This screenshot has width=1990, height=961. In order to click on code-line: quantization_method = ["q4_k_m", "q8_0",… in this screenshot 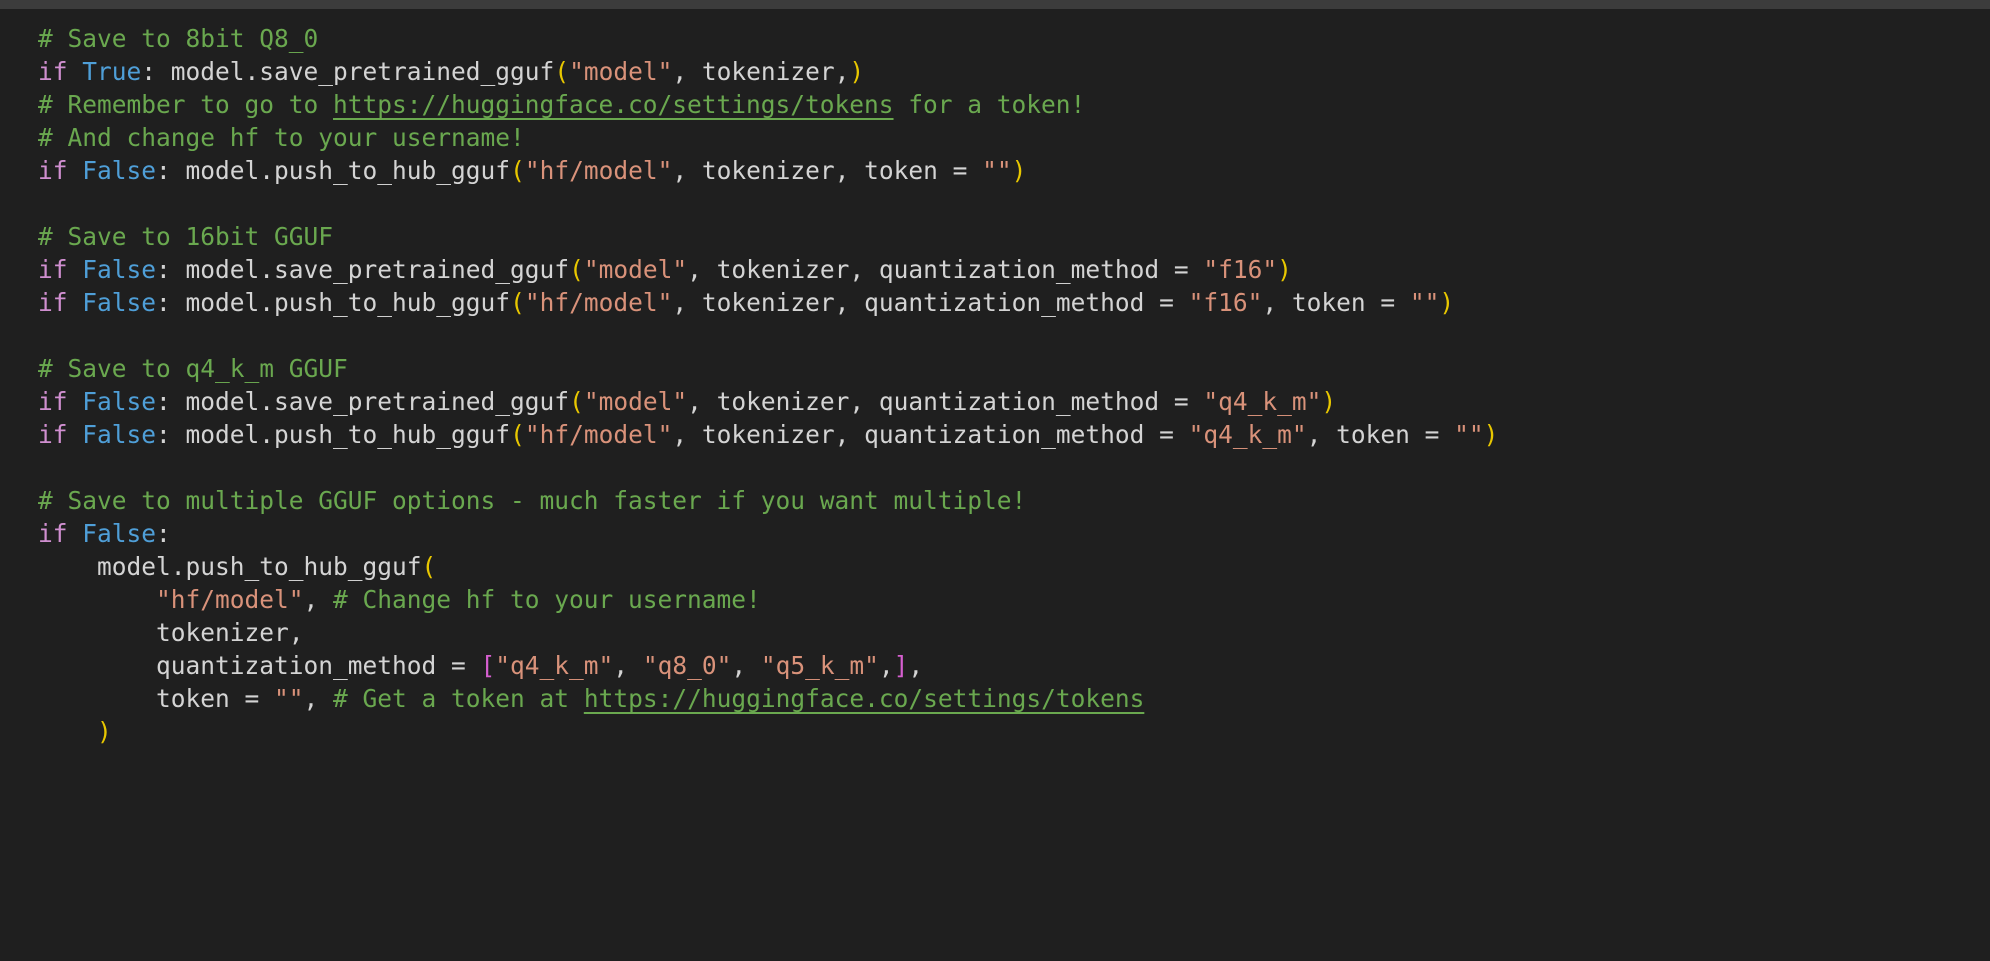, I will do `click(768, 665)`.